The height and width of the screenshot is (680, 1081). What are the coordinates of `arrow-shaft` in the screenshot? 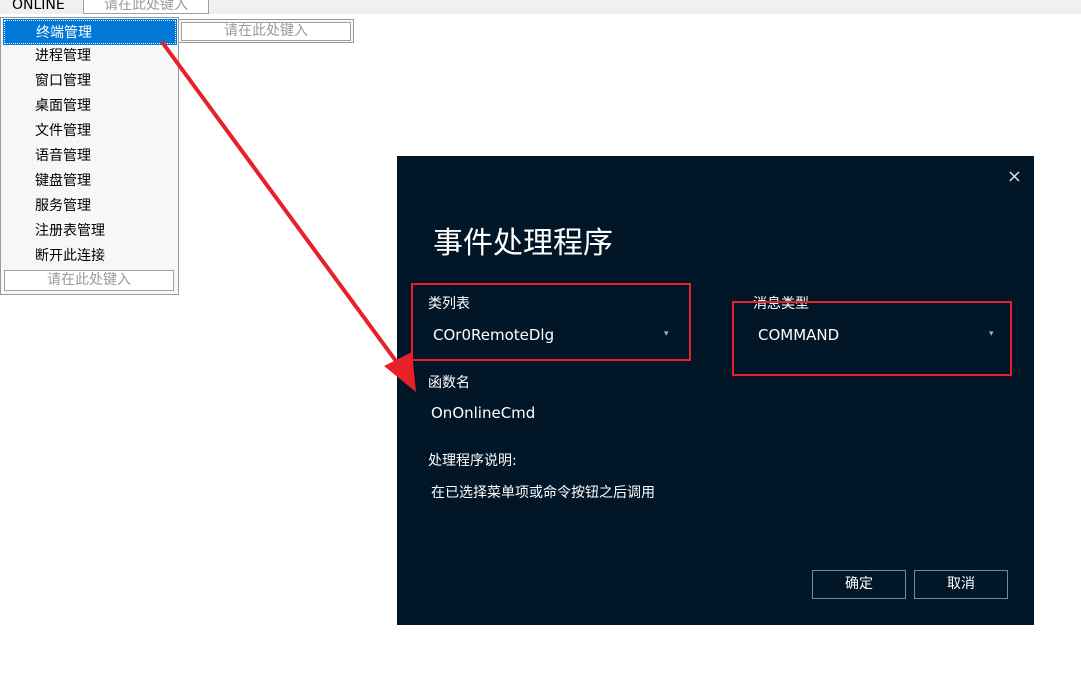 It's located at (283, 207).